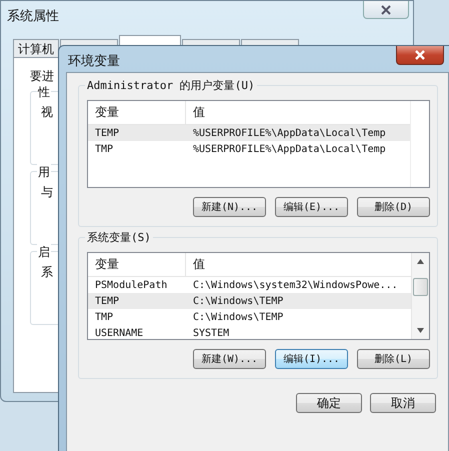 The width and height of the screenshot is (449, 451). I want to click on button: 取消, so click(403, 403).